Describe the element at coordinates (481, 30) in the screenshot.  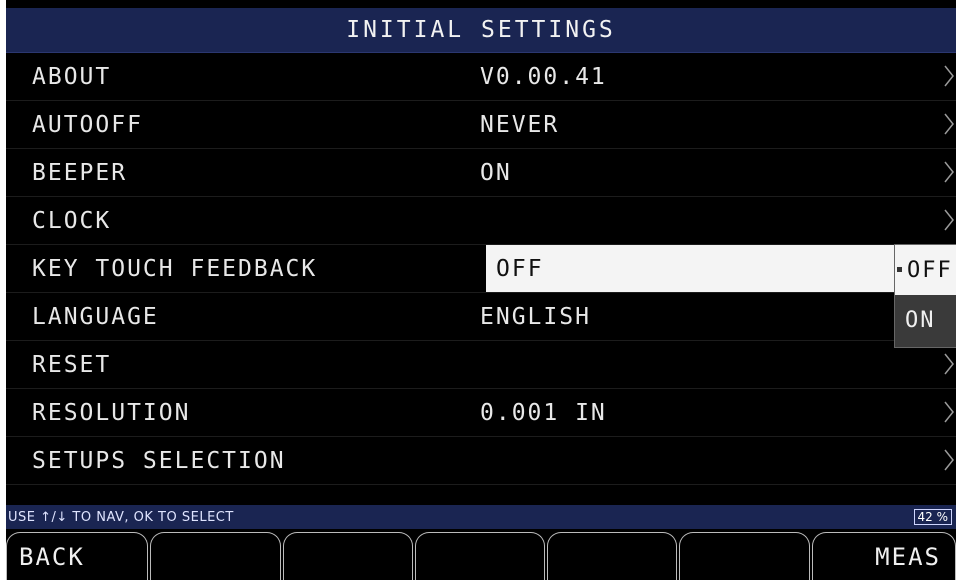
I see `page-title: INITIAL SETTINGS` at that location.